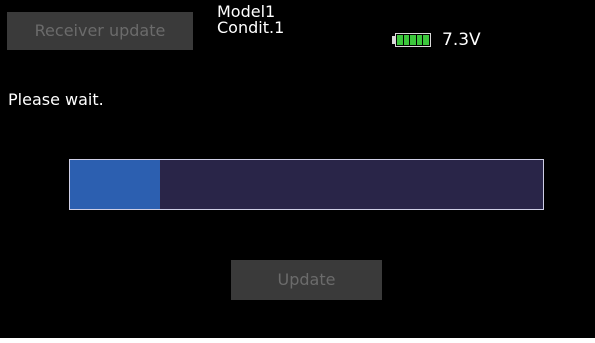 Image resolution: width=595 pixels, height=343 pixels. I want to click on update-progress-bar, so click(306, 184).